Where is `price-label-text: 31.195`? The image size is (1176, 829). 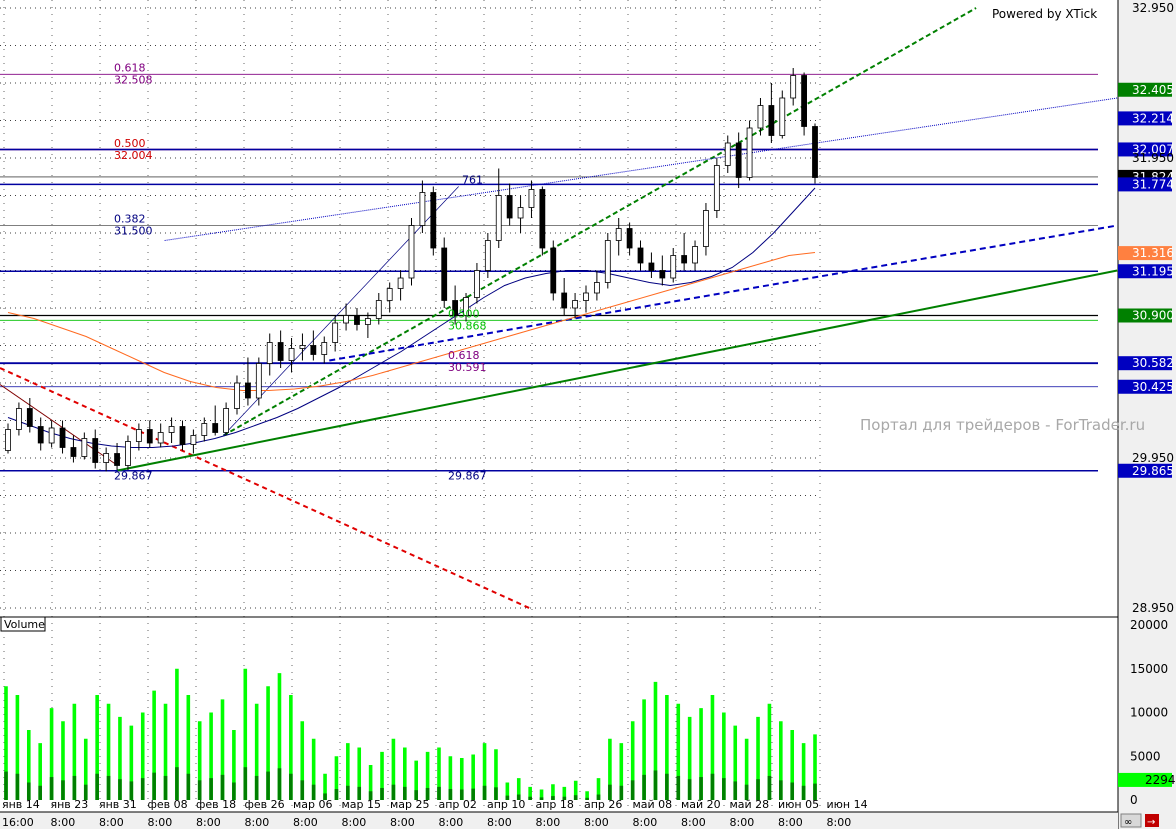
price-label-text: 31.195 is located at coordinates (1153, 271).